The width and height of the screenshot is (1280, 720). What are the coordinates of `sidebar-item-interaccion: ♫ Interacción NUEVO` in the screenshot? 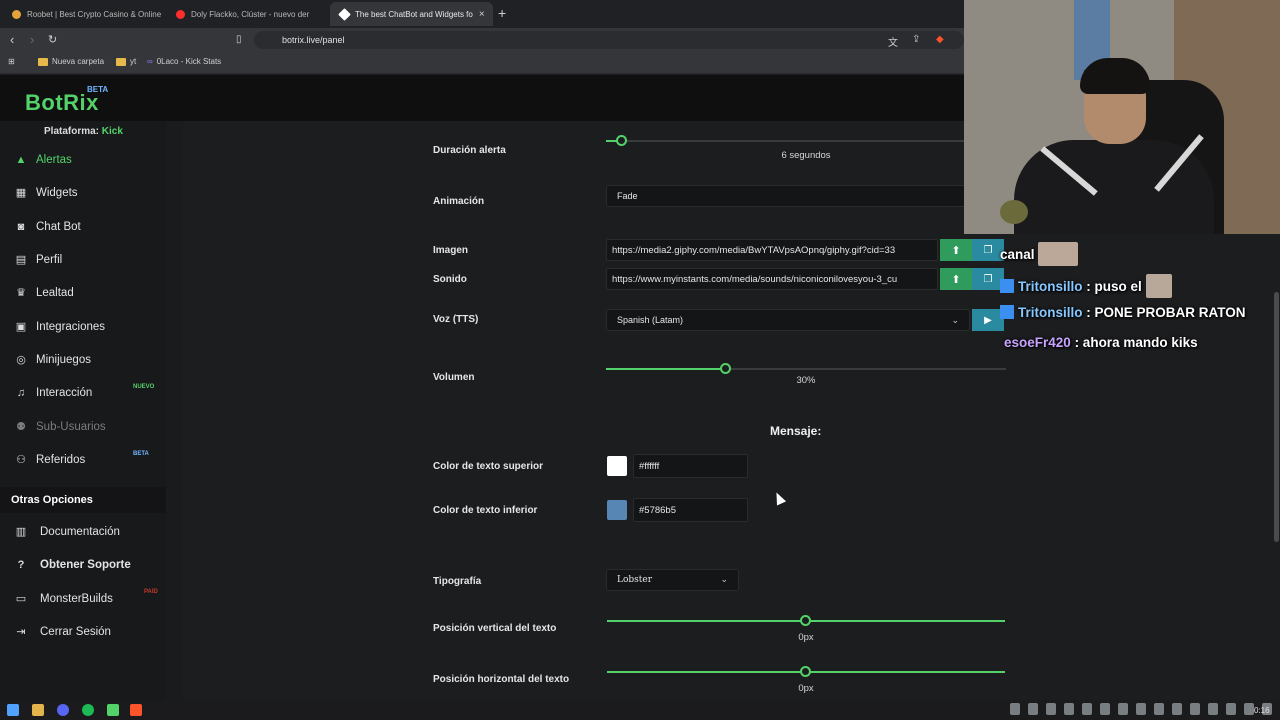 It's located at (83, 393).